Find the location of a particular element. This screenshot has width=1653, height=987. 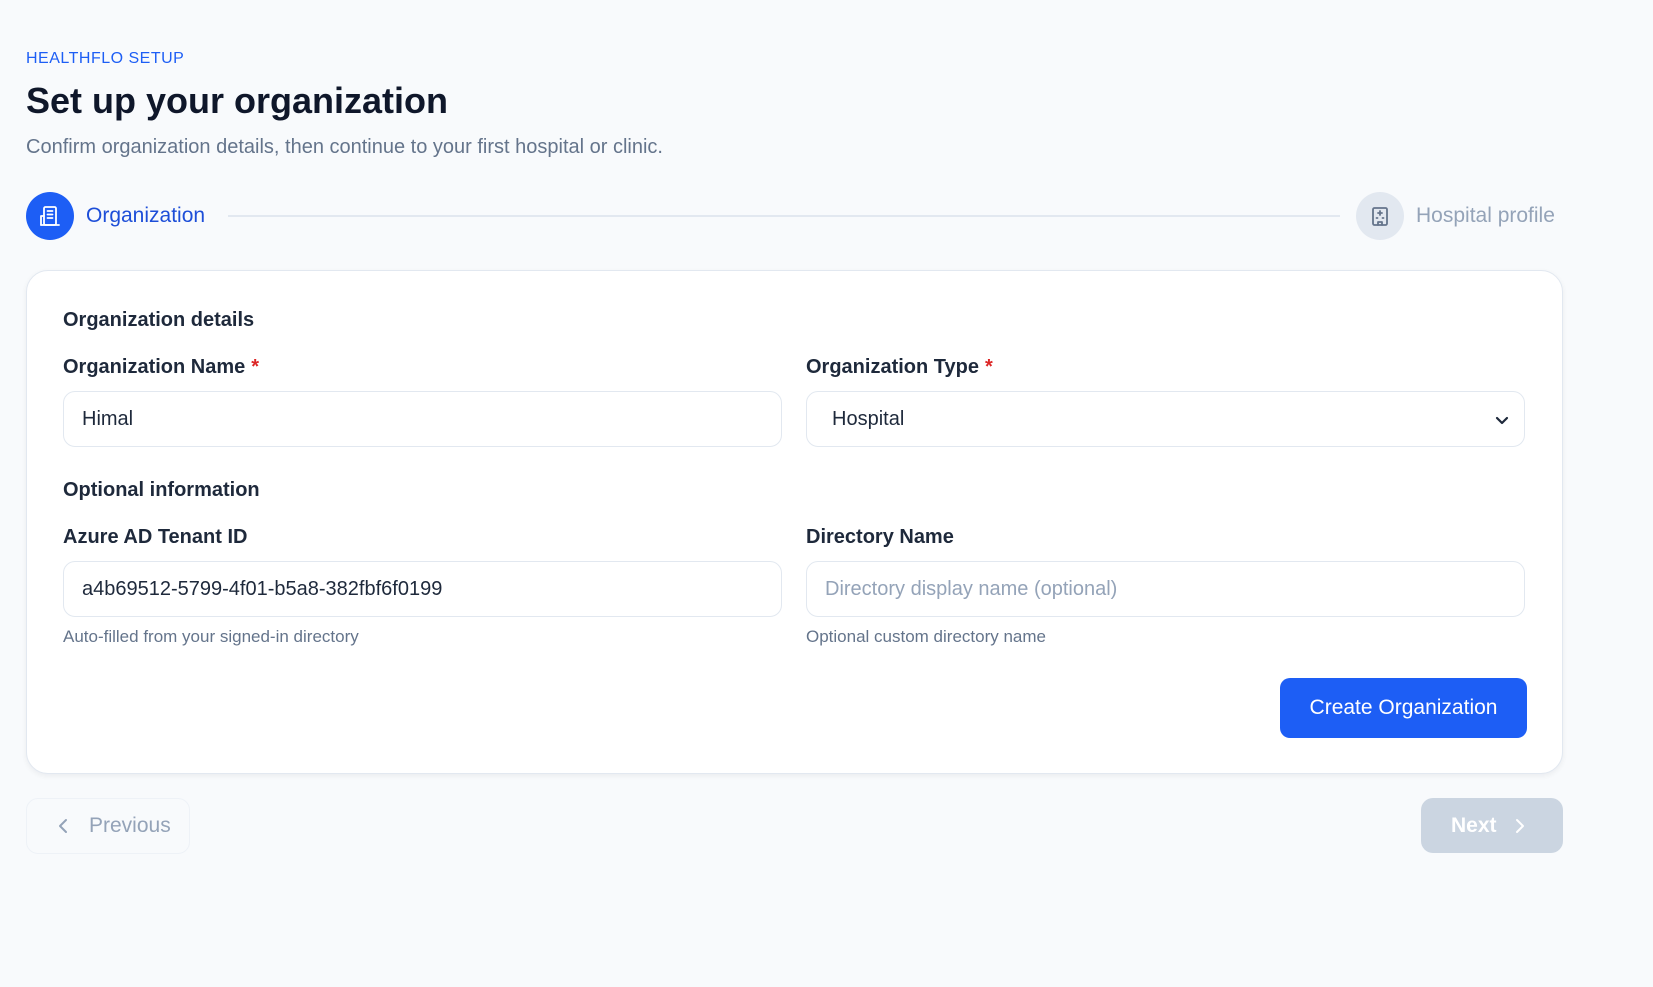

setup-stepper: Organization Hospital profile is located at coordinates (794, 216).